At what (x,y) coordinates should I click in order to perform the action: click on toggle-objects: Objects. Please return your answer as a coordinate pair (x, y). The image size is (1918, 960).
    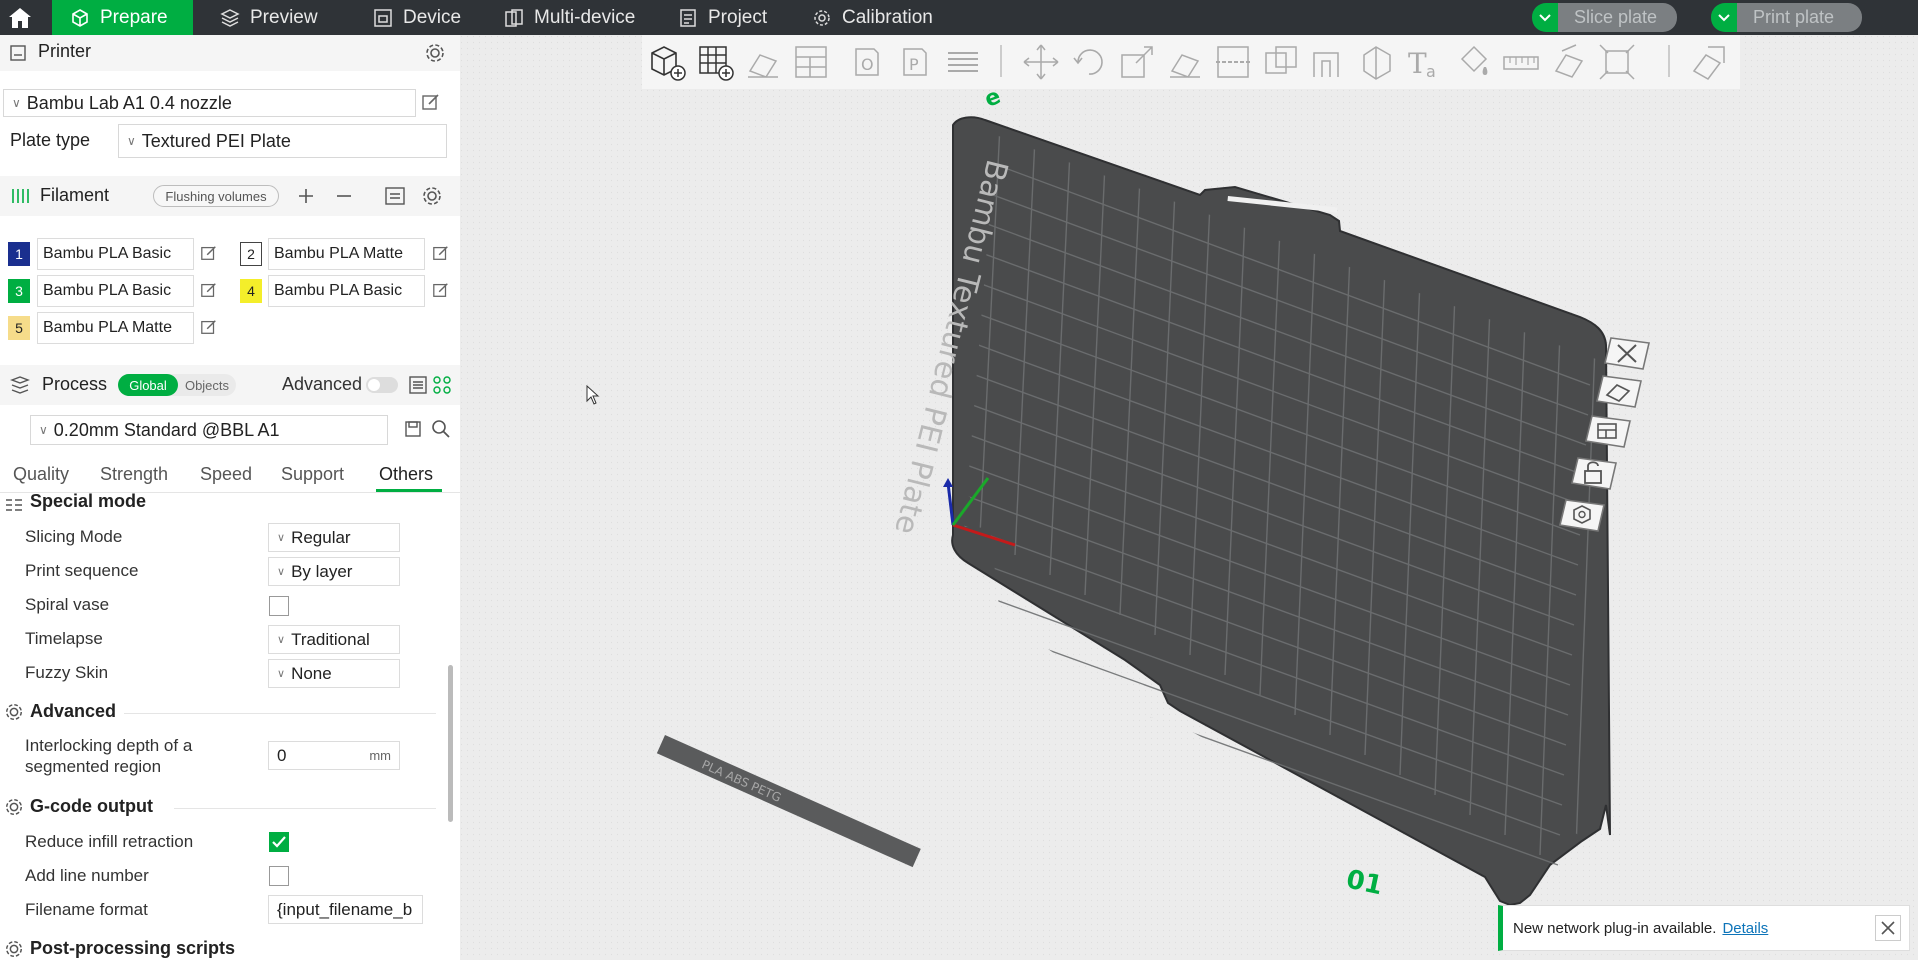
    Looking at the image, I should click on (207, 385).